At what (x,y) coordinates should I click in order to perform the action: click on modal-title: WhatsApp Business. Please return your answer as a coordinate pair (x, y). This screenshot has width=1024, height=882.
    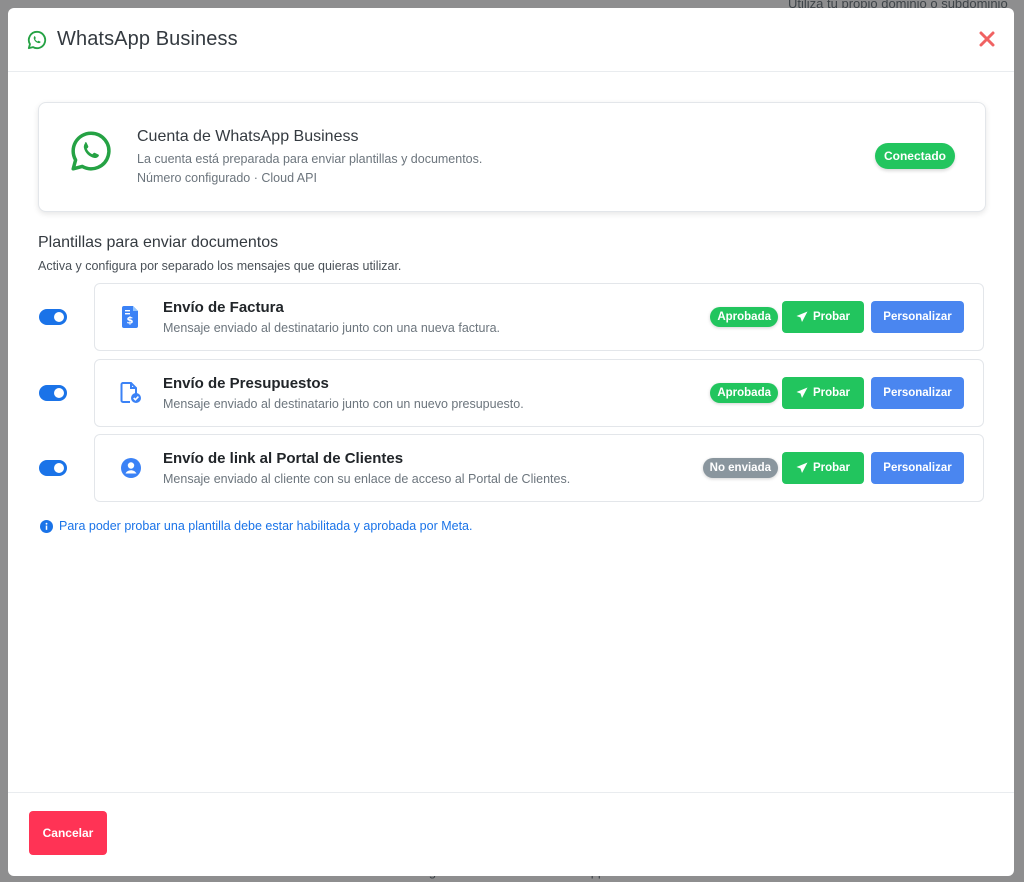
    Looking at the image, I should click on (147, 39).